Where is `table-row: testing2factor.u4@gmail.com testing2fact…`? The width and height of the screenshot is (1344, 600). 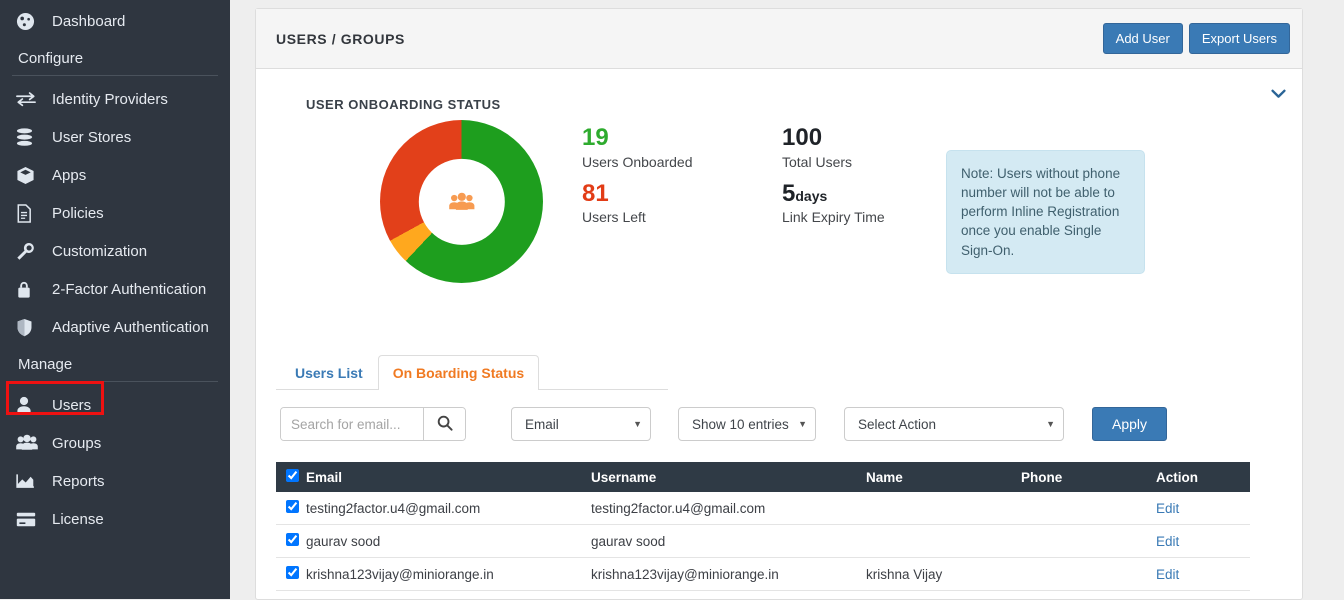 table-row: testing2factor.u4@gmail.com testing2fact… is located at coordinates (763, 508).